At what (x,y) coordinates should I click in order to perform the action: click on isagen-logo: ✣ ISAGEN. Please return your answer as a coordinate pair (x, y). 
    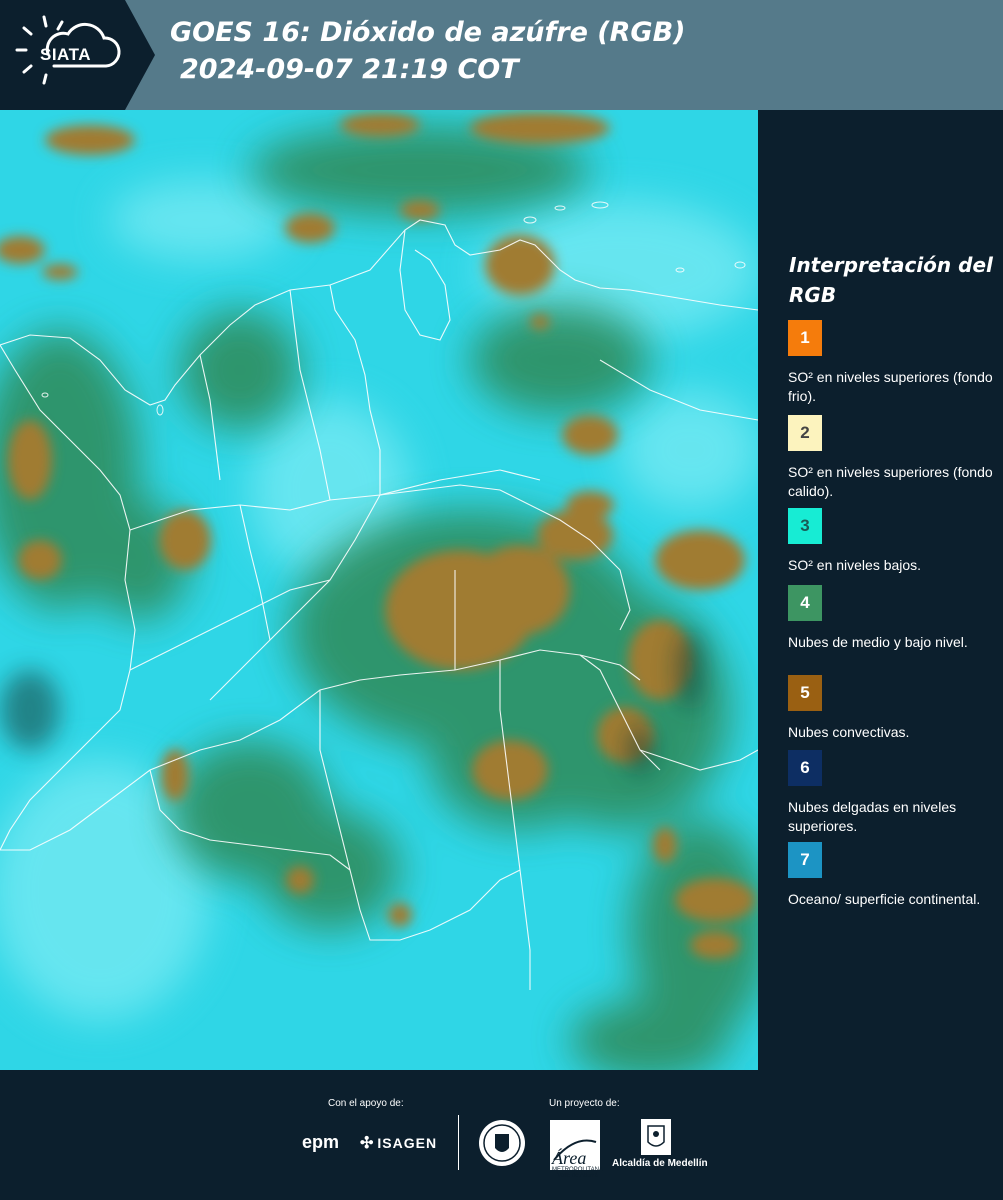
    Looking at the image, I should click on (398, 1143).